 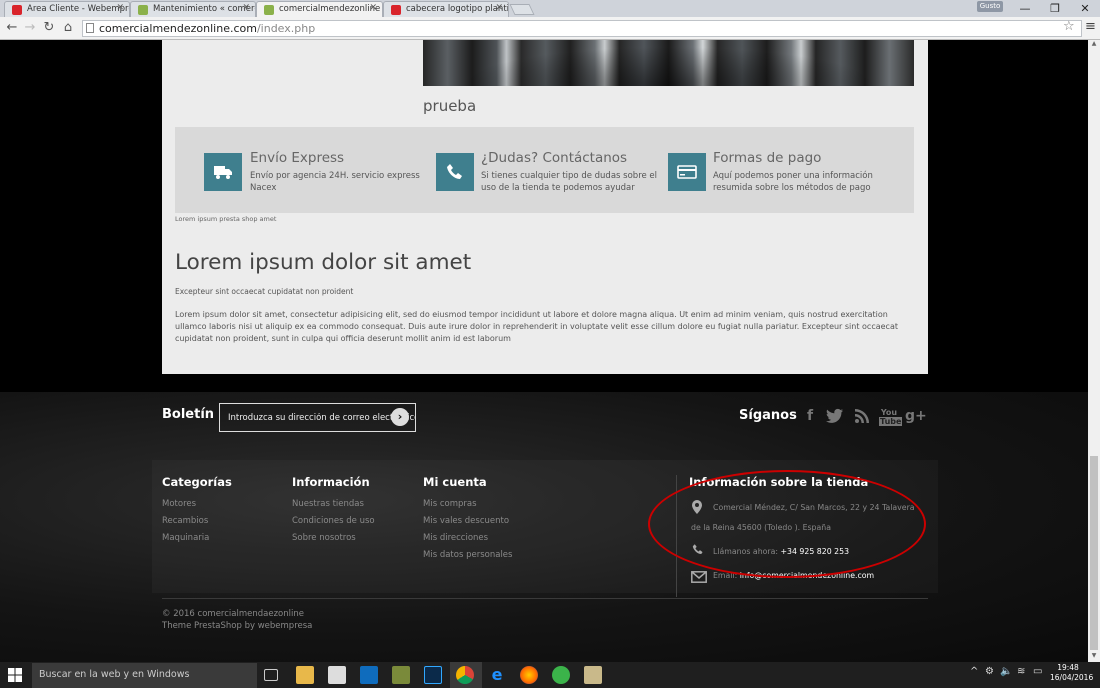 What do you see at coordinates (333, 521) in the screenshot?
I see `footer-link-terms: Condiciones de uso` at bounding box center [333, 521].